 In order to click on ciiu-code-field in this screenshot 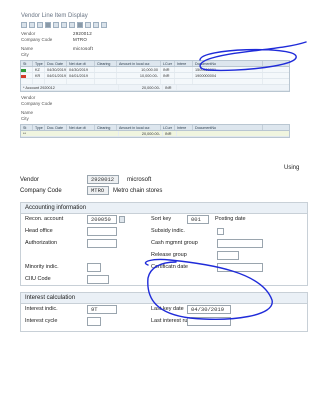, I will do `click(98, 279)`.